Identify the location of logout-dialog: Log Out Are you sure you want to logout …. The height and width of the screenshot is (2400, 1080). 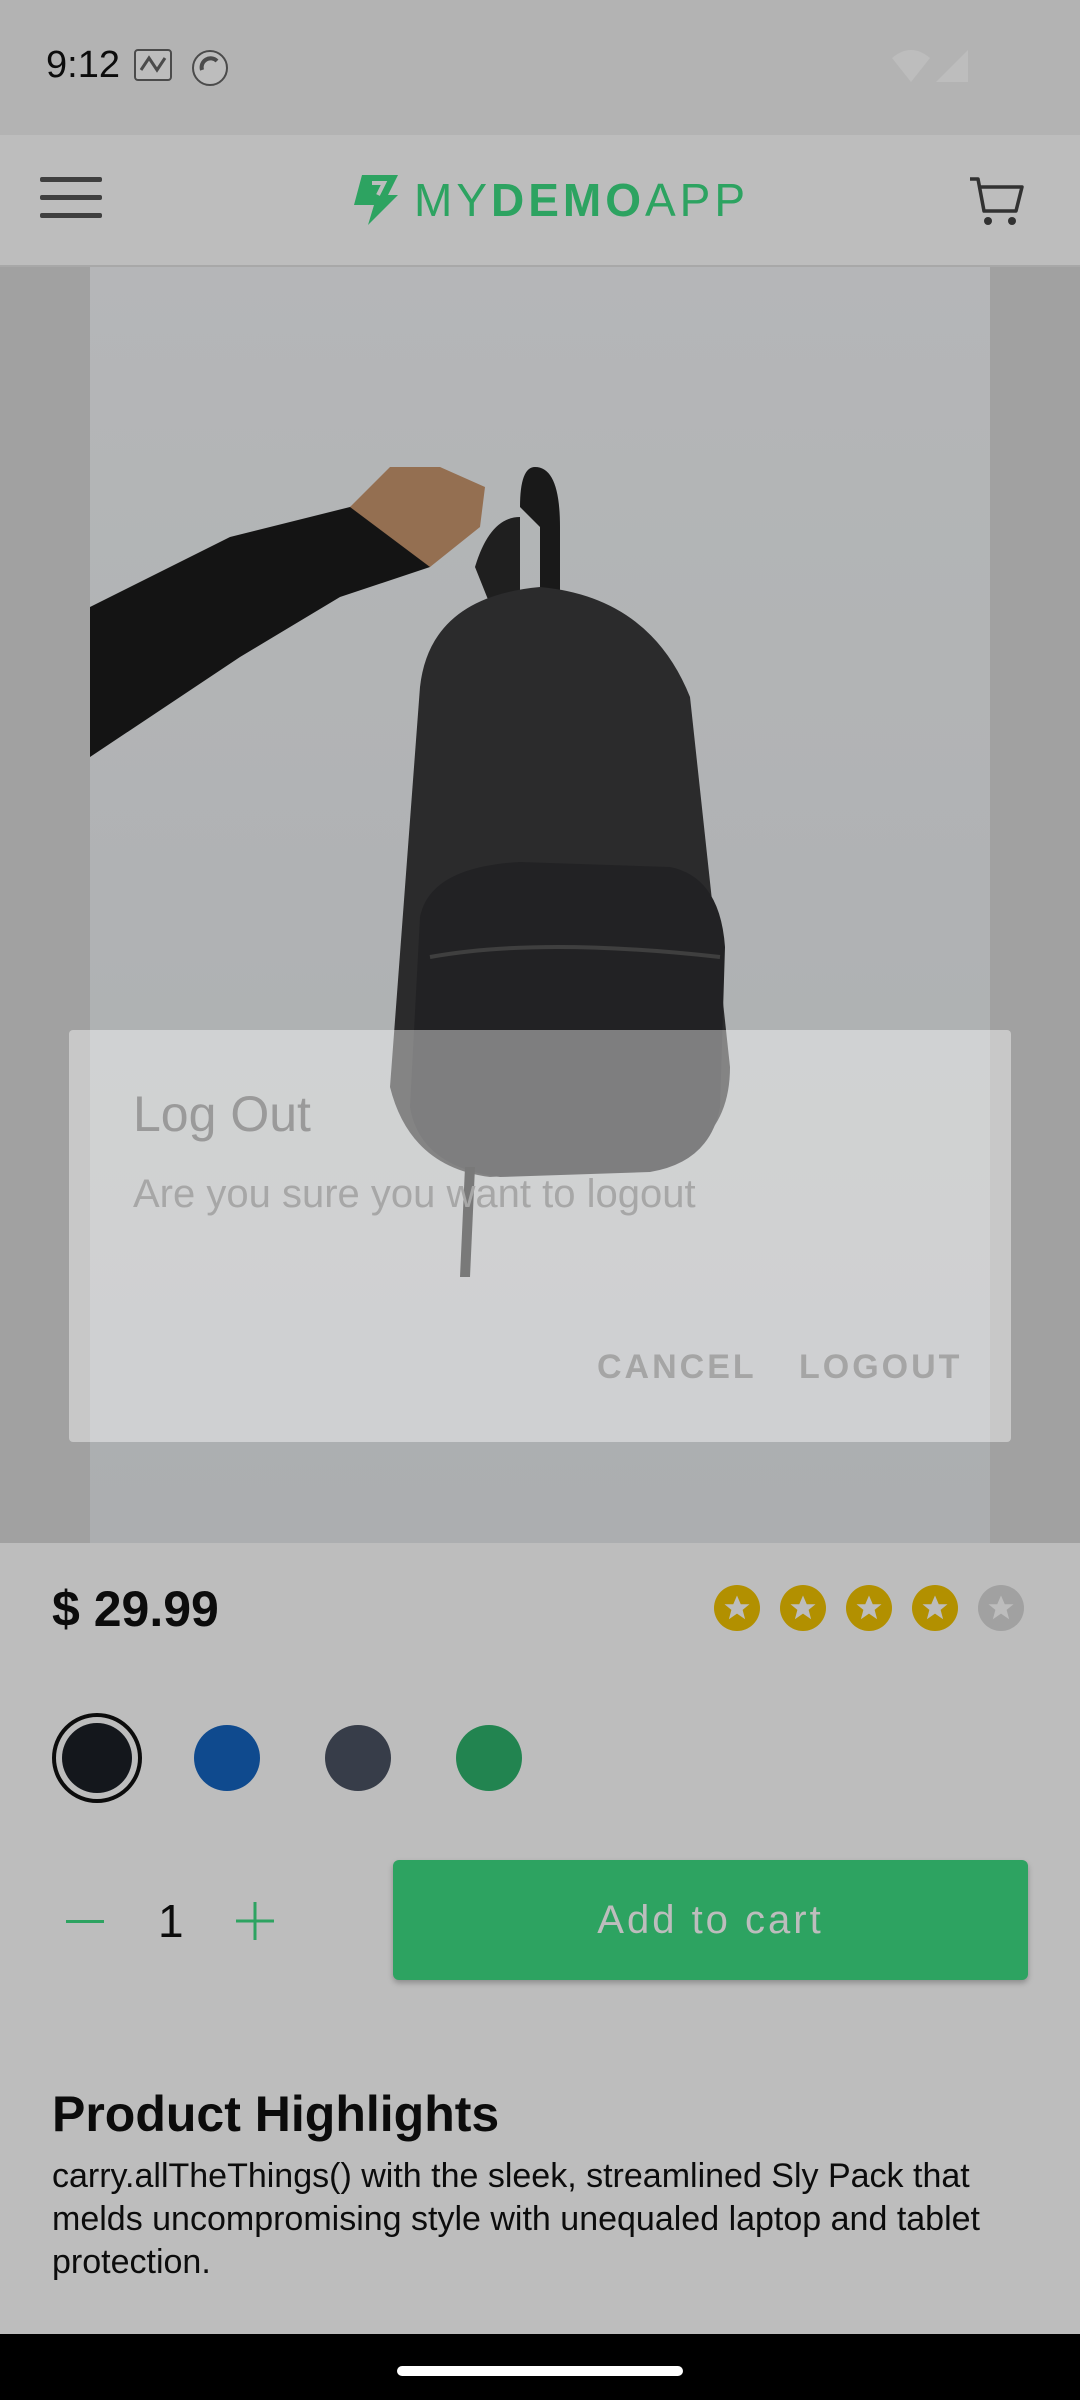
(540, 1236).